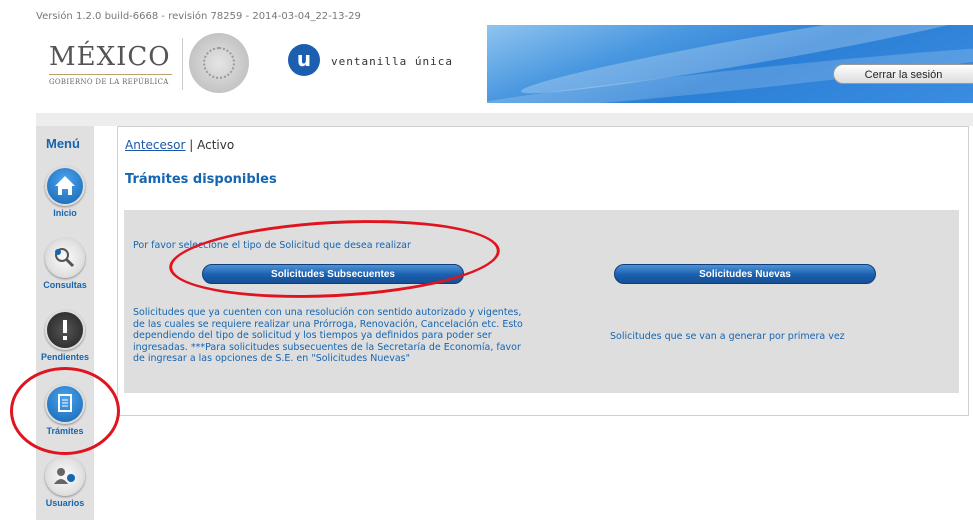 The image size is (973, 520). What do you see at coordinates (65, 503) in the screenshot?
I see `sidebar-item-label: Usuarios` at bounding box center [65, 503].